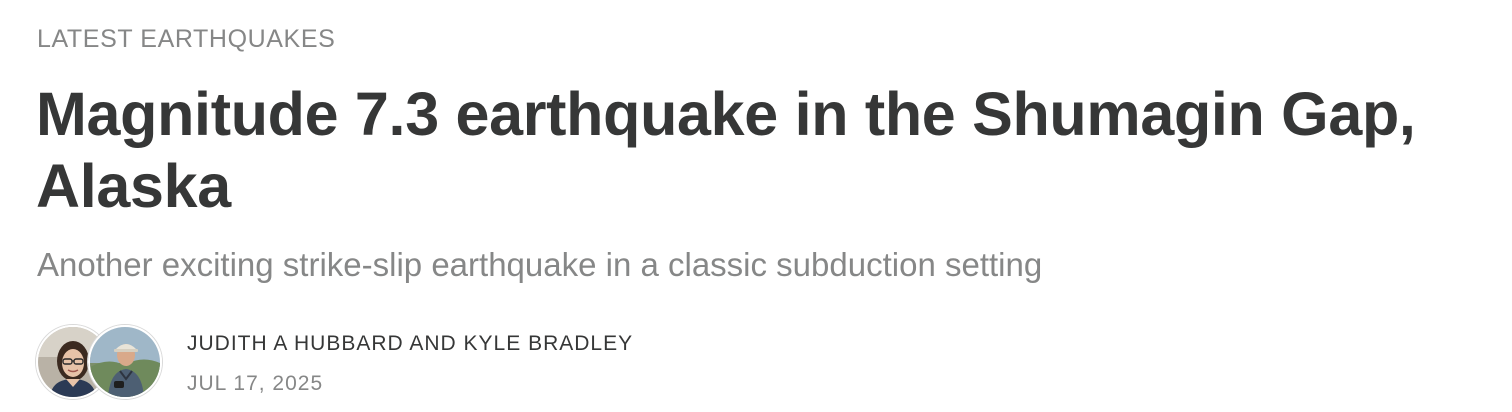 Image resolution: width=1512 pixels, height=412 pixels. Describe the element at coordinates (186, 39) in the screenshot. I see `section-label: LATEST EARTHQUAKES` at that location.